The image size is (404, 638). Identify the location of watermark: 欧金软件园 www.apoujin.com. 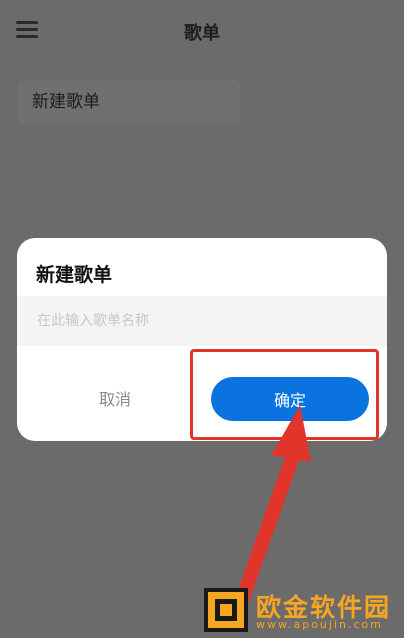
(302, 610).